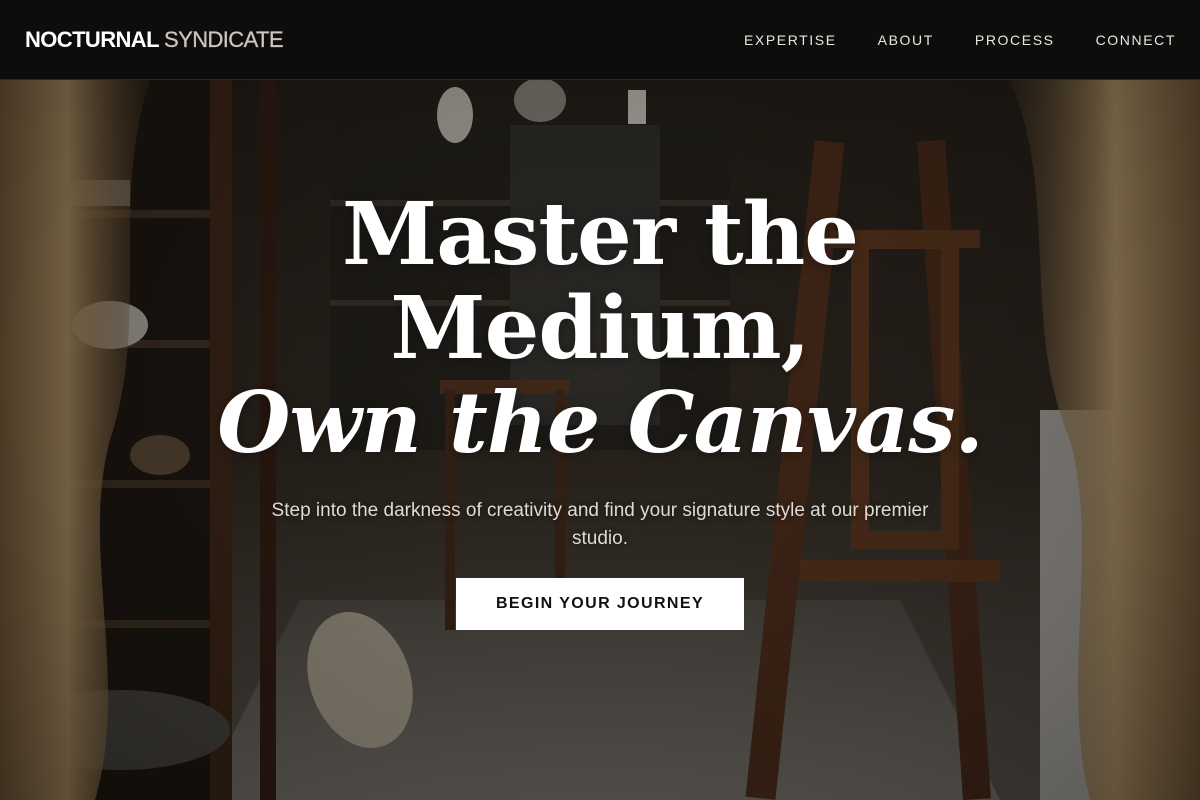 This screenshot has width=1200, height=800. What do you see at coordinates (92, 39) in the screenshot?
I see `brand-name-primary: NOCTURNAL` at bounding box center [92, 39].